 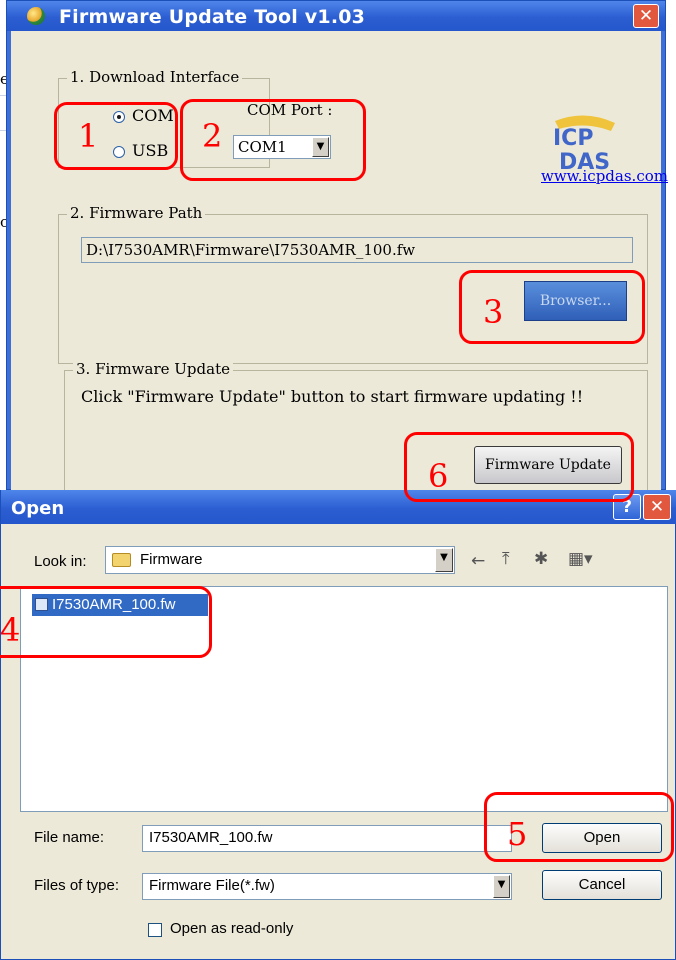 What do you see at coordinates (478, 561) in the screenshot?
I see `back-icon: ←` at bounding box center [478, 561].